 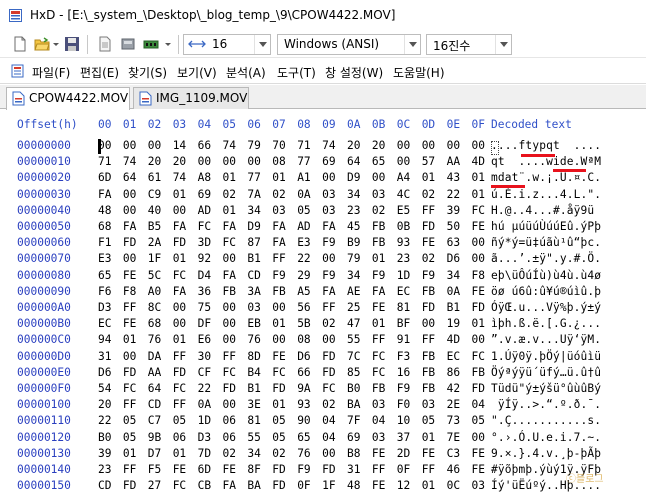 What do you see at coordinates (546, 388) in the screenshot?
I see `decoded-text: Tüdü"ý±ýšü°ûùûBý` at bounding box center [546, 388].